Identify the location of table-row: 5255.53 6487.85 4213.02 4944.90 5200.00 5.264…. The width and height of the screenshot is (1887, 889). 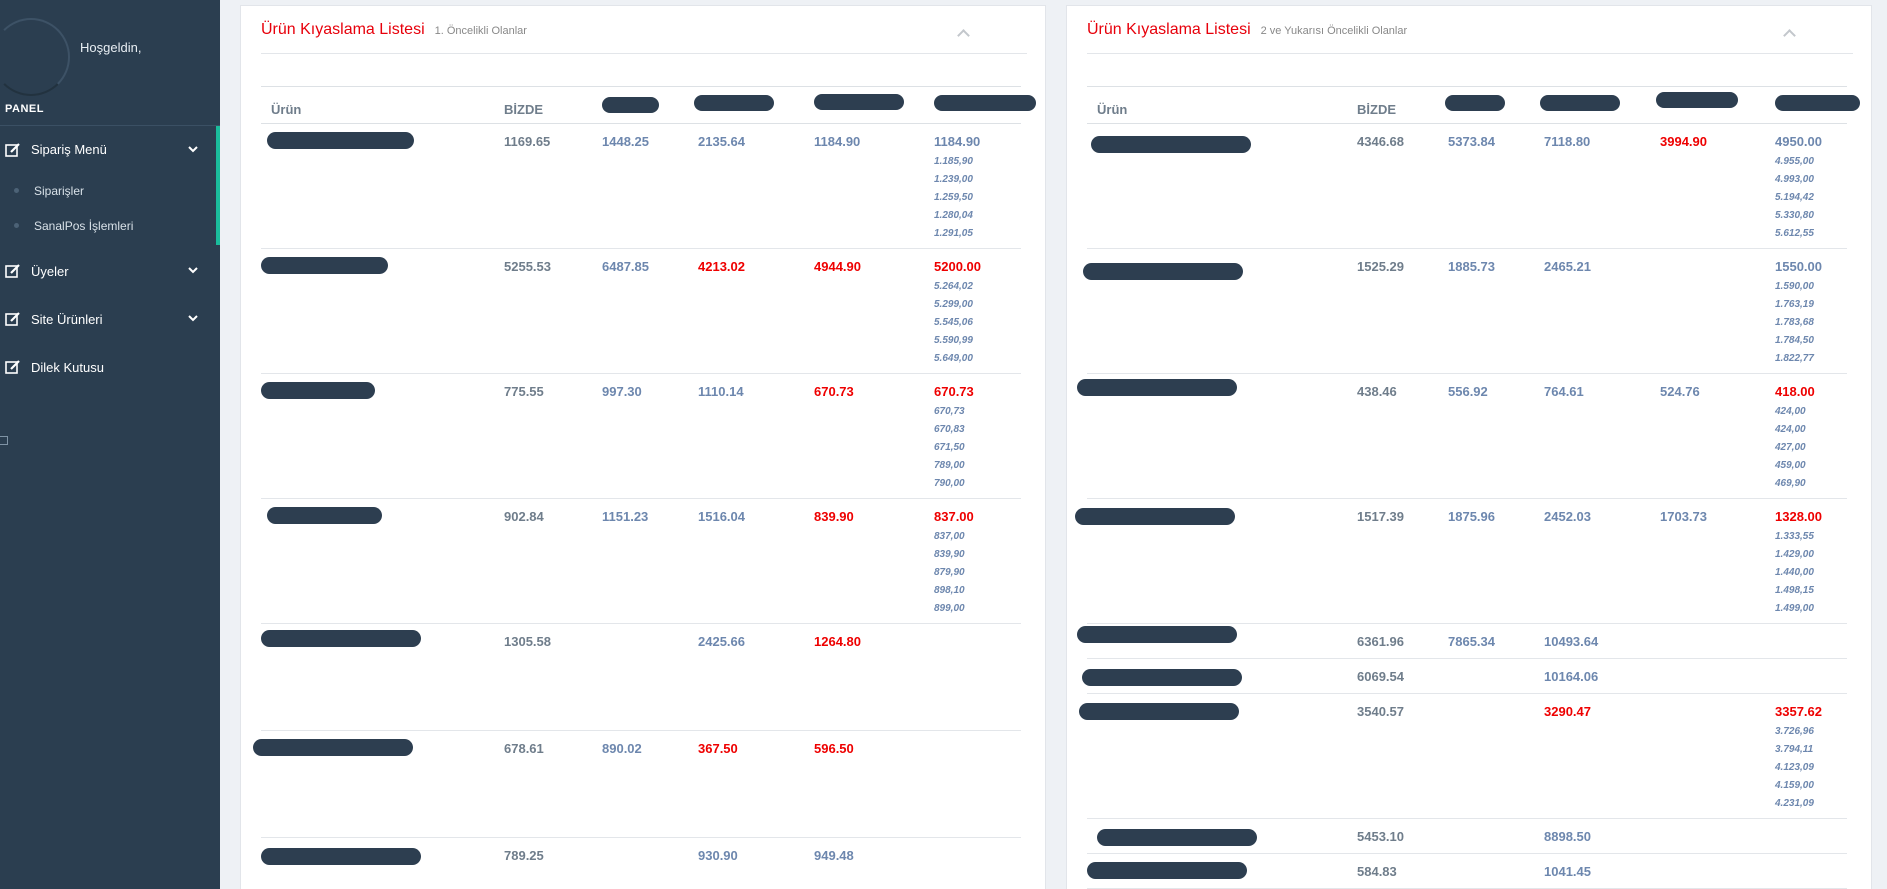
(641, 311).